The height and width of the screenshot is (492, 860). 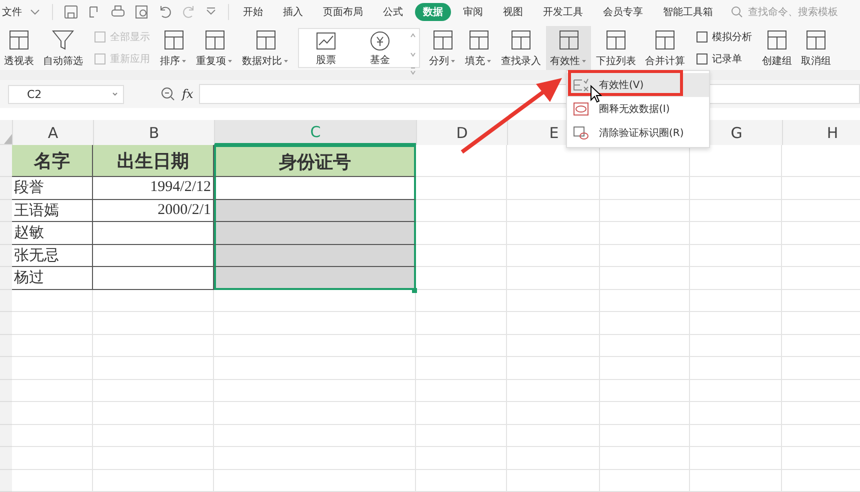 I want to click on table-header-cell: 身份证号, so click(x=315, y=161).